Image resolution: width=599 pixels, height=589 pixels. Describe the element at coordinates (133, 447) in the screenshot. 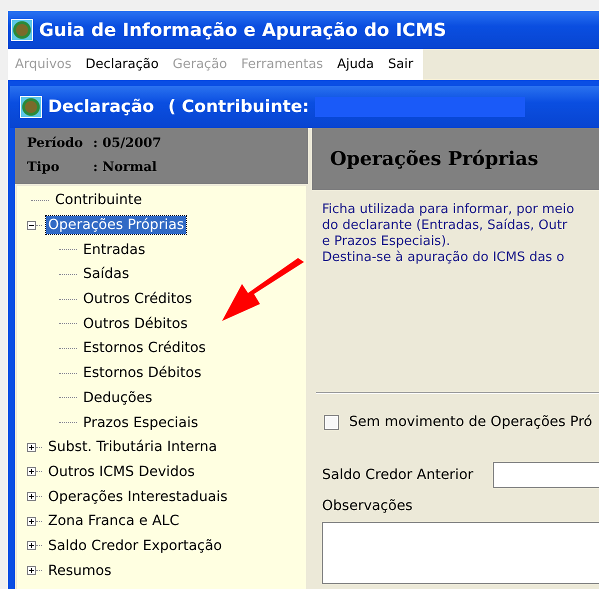

I see `tree-item: Subst. Tributária Interna` at that location.